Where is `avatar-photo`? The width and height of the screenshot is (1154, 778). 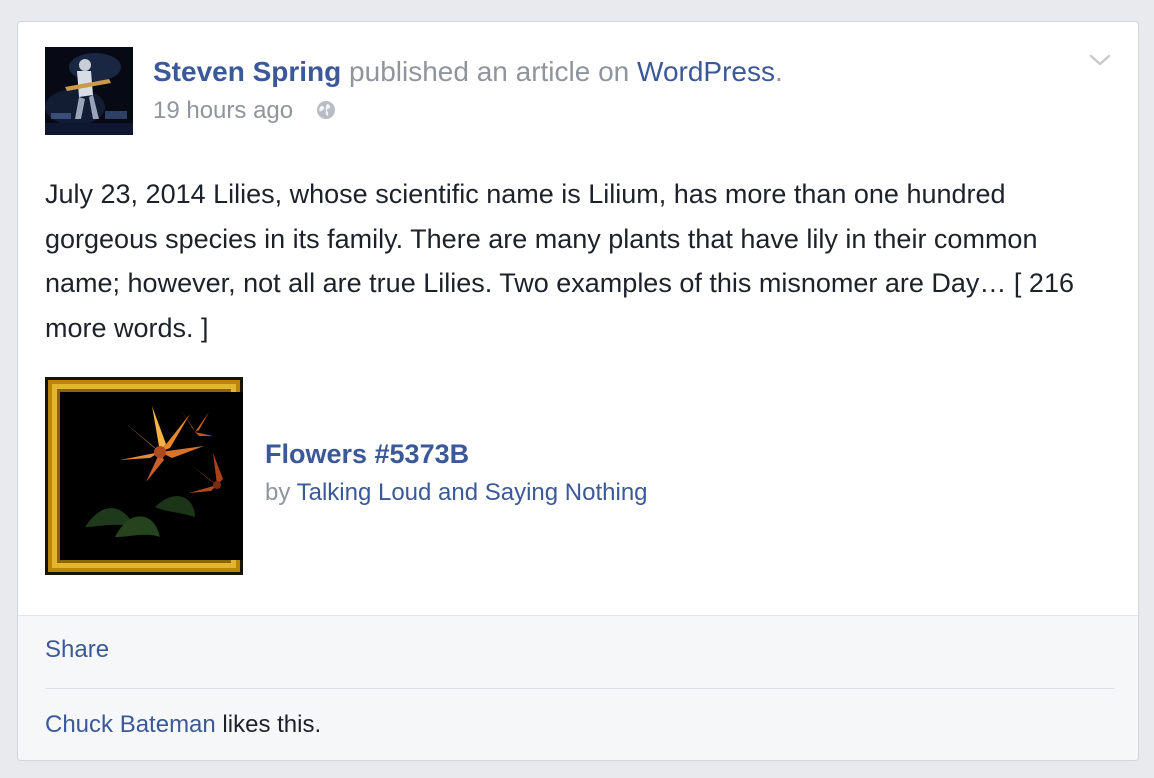 avatar-photo is located at coordinates (89, 91).